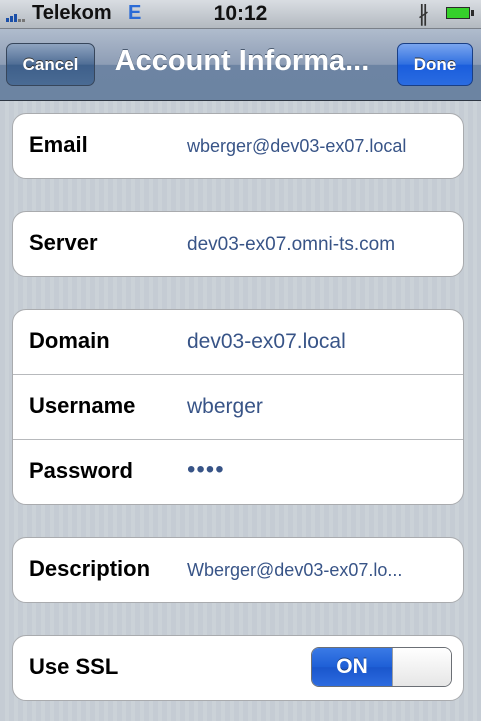 Image resolution: width=481 pixels, height=721 pixels. Describe the element at coordinates (266, 342) in the screenshot. I see `domain-field: dev03-ex07.local` at that location.